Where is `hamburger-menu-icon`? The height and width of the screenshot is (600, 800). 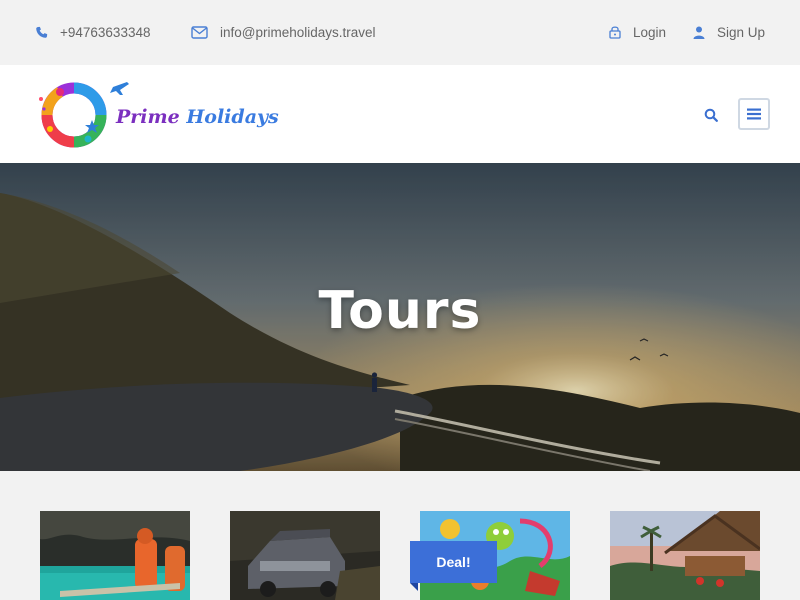 hamburger-menu-icon is located at coordinates (754, 114).